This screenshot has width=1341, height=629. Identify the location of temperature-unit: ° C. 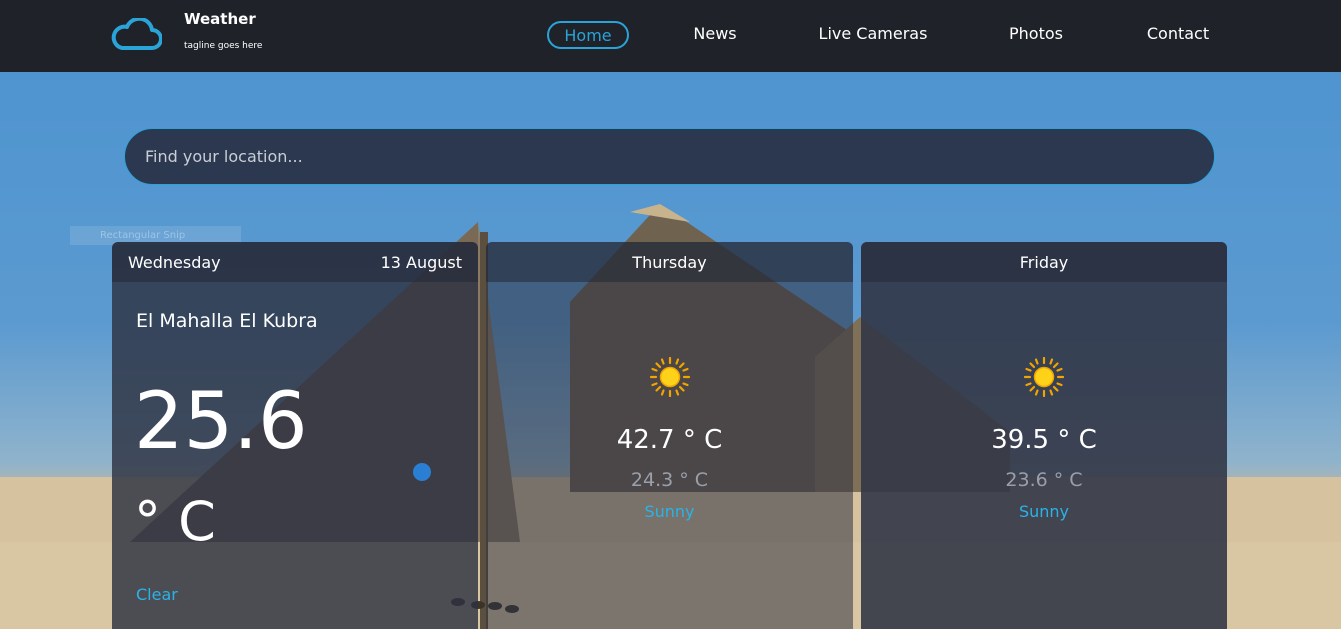
(175, 521).